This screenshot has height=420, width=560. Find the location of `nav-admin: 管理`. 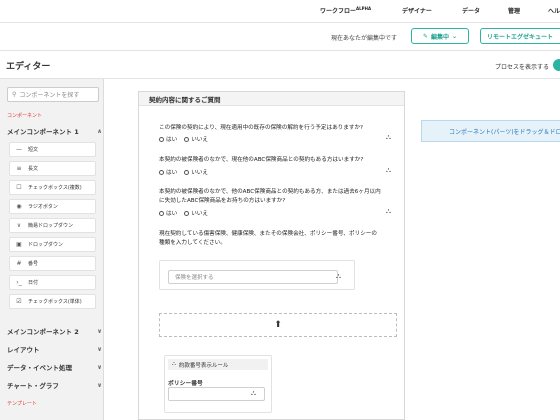

nav-admin: 管理 is located at coordinates (514, 10).